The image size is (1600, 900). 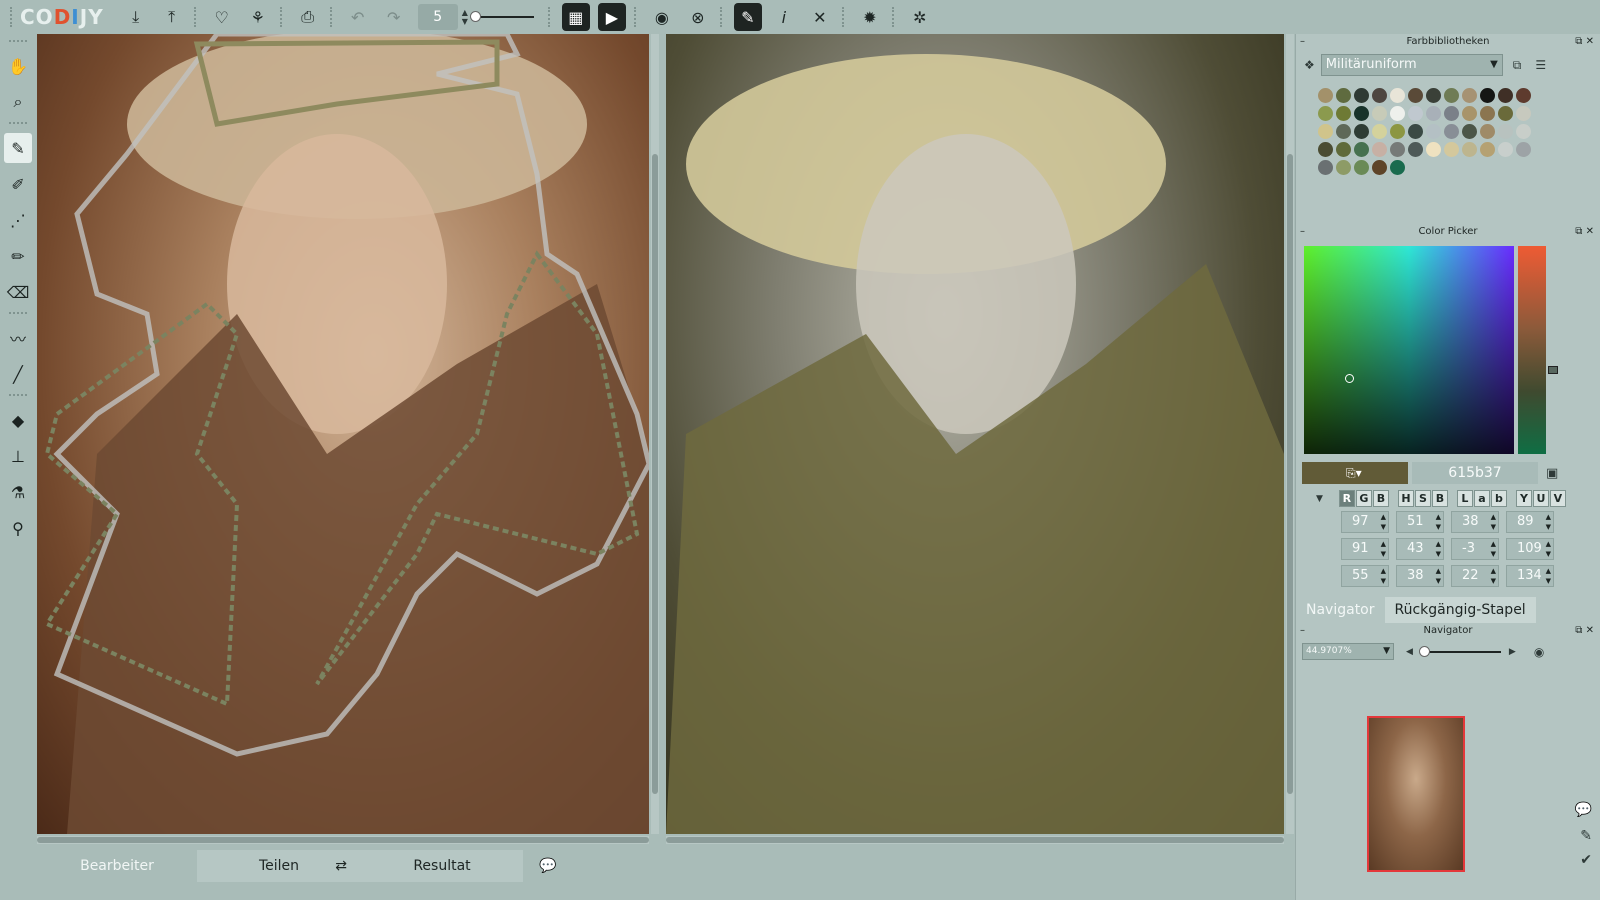 What do you see at coordinates (1586, 860) in the screenshot?
I see `check-icon: ✔` at bounding box center [1586, 860].